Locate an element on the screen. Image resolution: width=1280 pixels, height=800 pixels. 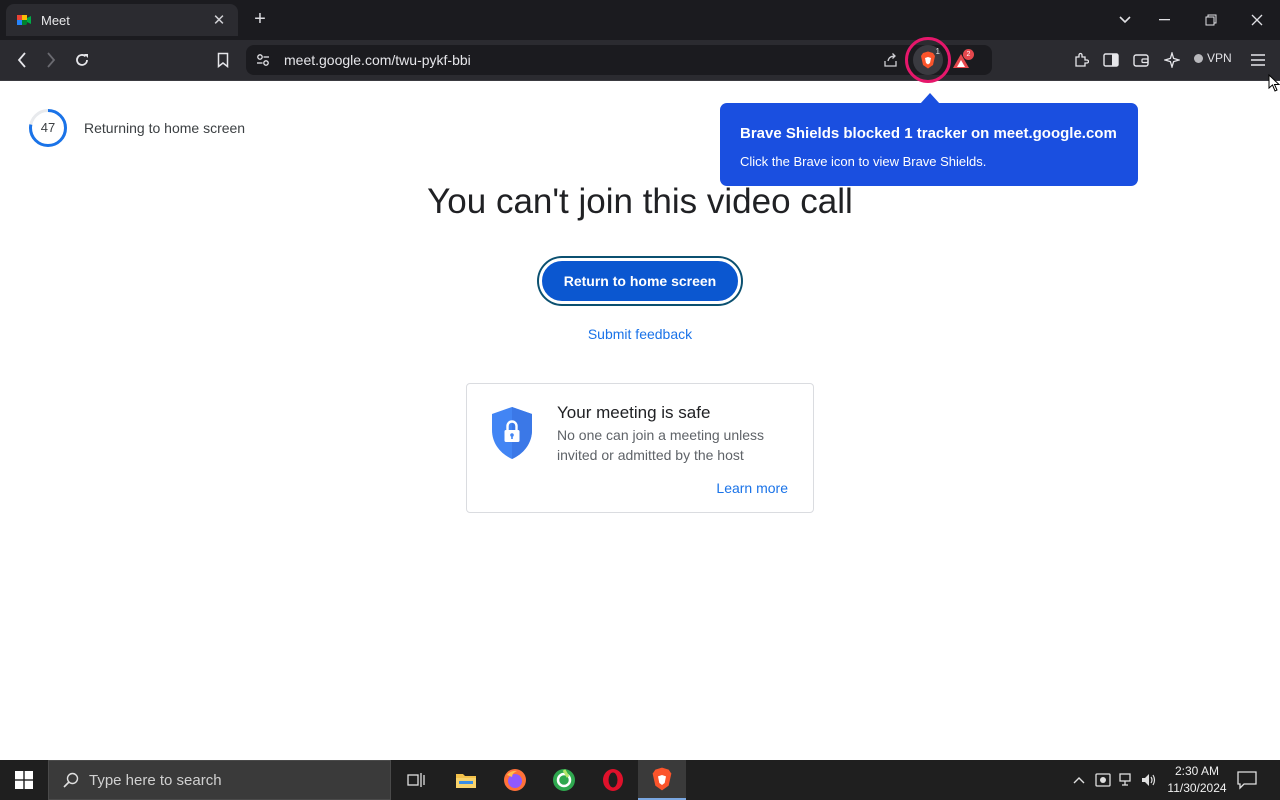
new-tab-button: + is located at coordinates (260, 20).